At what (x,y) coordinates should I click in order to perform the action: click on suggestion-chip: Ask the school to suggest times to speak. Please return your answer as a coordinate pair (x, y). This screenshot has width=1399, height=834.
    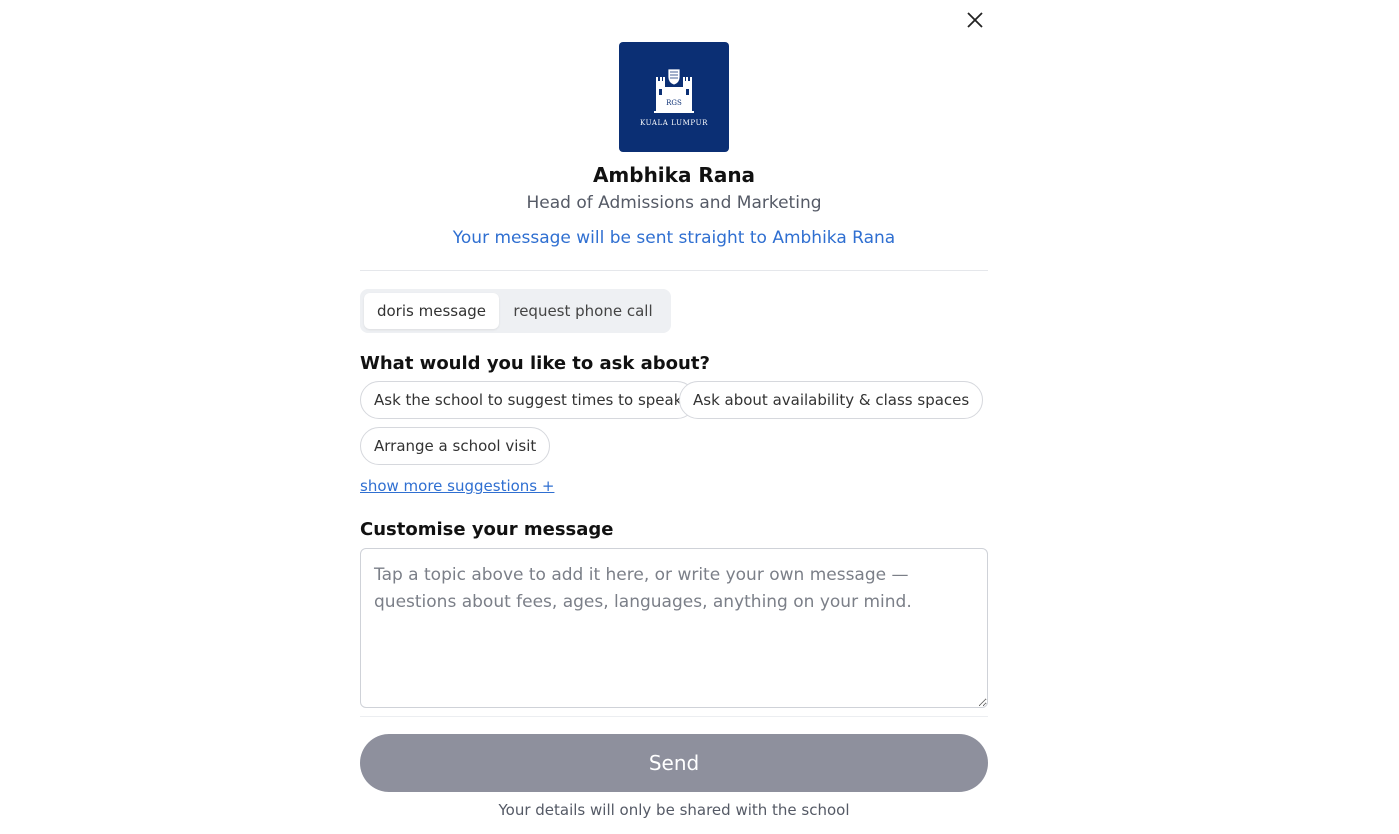
    Looking at the image, I should click on (528, 400).